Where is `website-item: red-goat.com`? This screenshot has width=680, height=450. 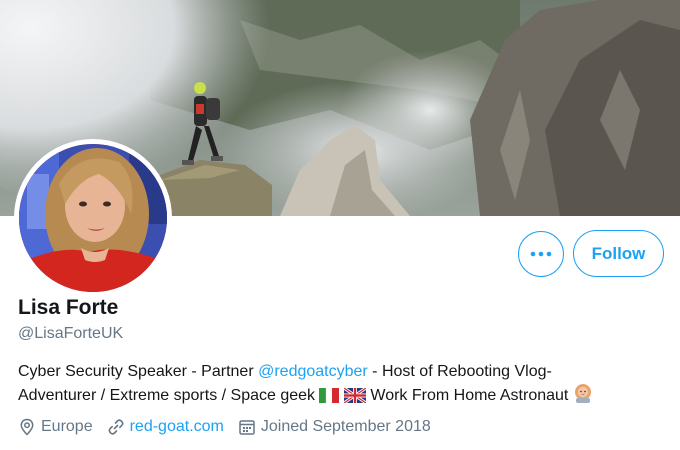
website-item: red-goat.com is located at coordinates (165, 427).